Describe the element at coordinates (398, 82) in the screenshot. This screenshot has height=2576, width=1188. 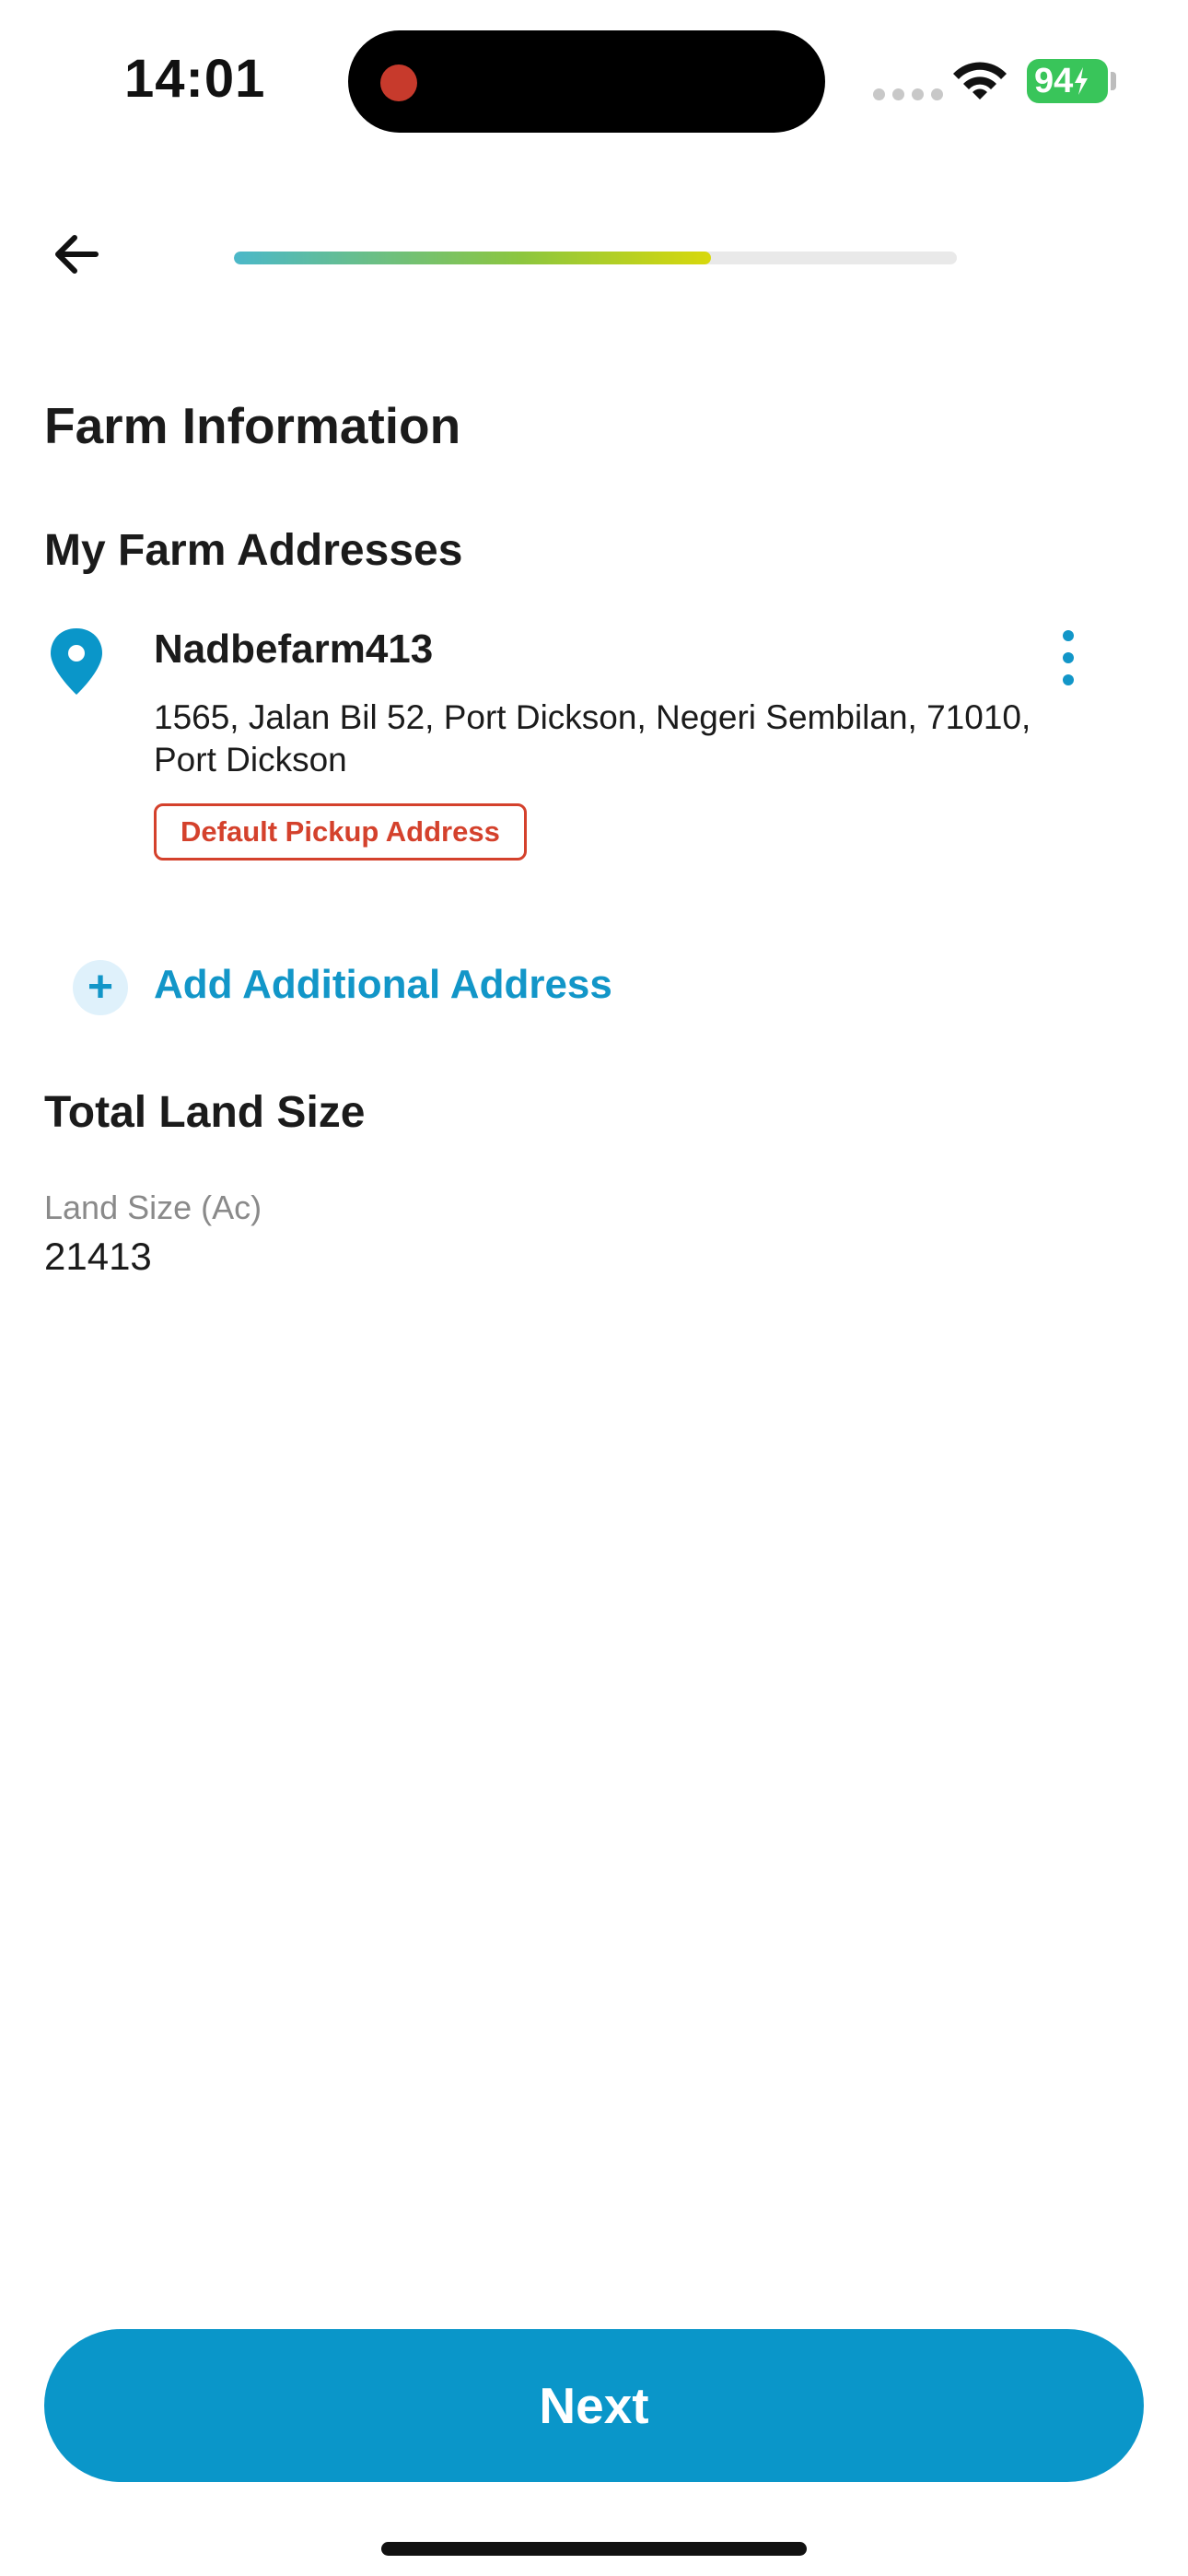
I see `recording-indicator-icon` at that location.